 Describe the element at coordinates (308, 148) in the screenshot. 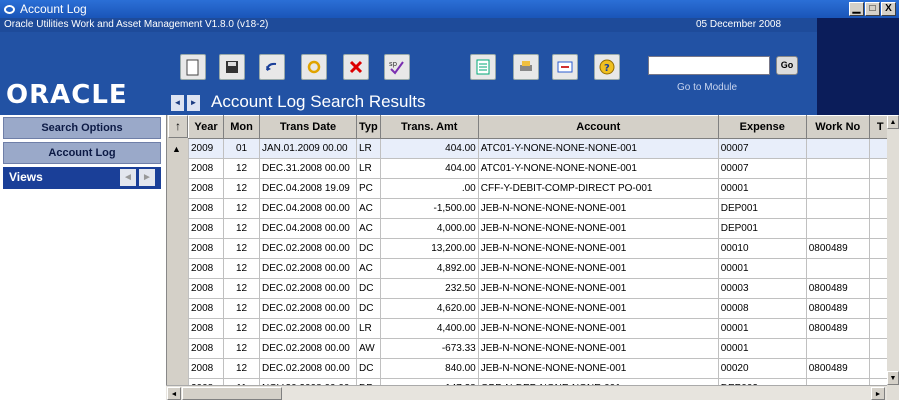

I see `cell-trans-date: JAN.01.2009 00.00` at that location.